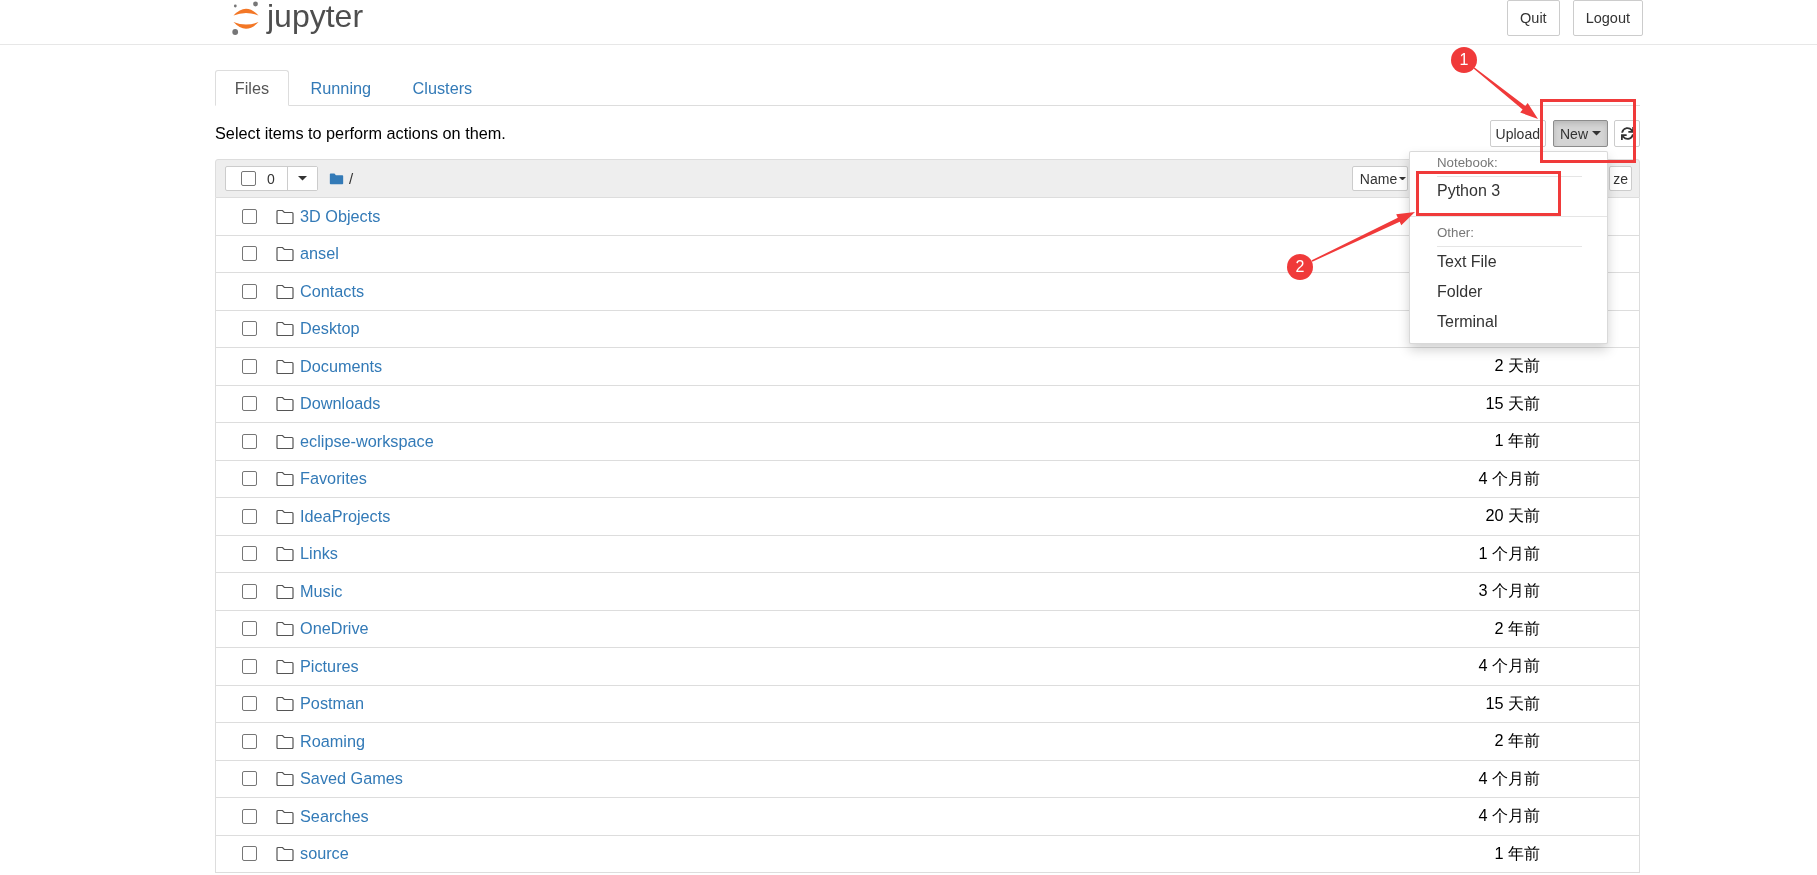 Image resolution: width=1817 pixels, height=875 pixels. Describe the element at coordinates (1505, 93) in the screenshot. I see `callout-arrow` at that location.